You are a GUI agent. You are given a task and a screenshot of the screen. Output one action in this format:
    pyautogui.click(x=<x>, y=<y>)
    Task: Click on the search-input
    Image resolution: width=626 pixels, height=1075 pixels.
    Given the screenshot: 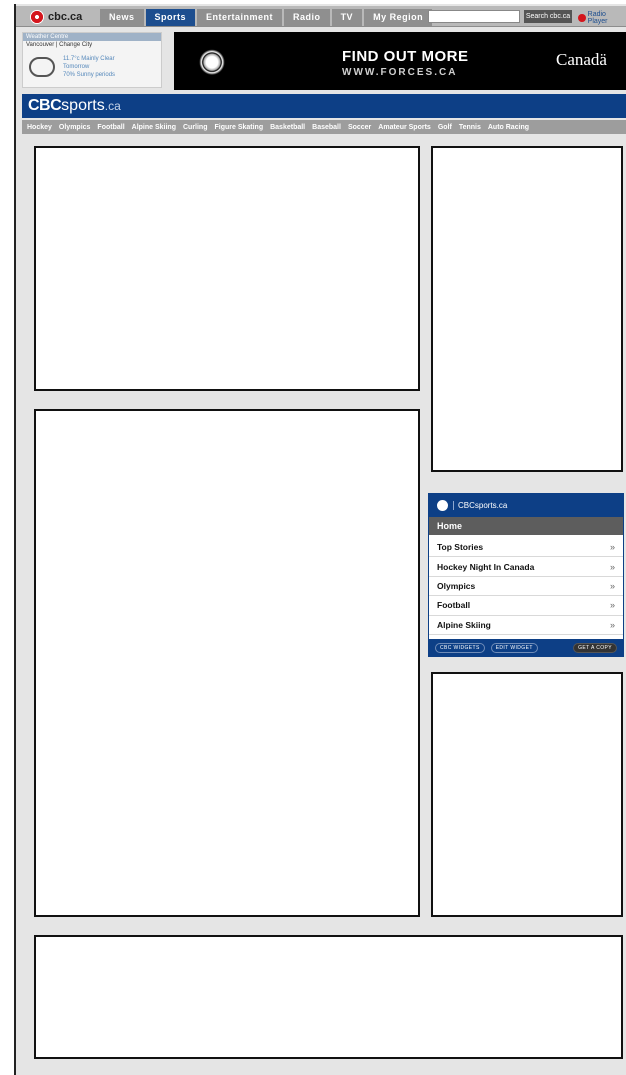 What is the action you would take?
    pyautogui.click(x=474, y=16)
    